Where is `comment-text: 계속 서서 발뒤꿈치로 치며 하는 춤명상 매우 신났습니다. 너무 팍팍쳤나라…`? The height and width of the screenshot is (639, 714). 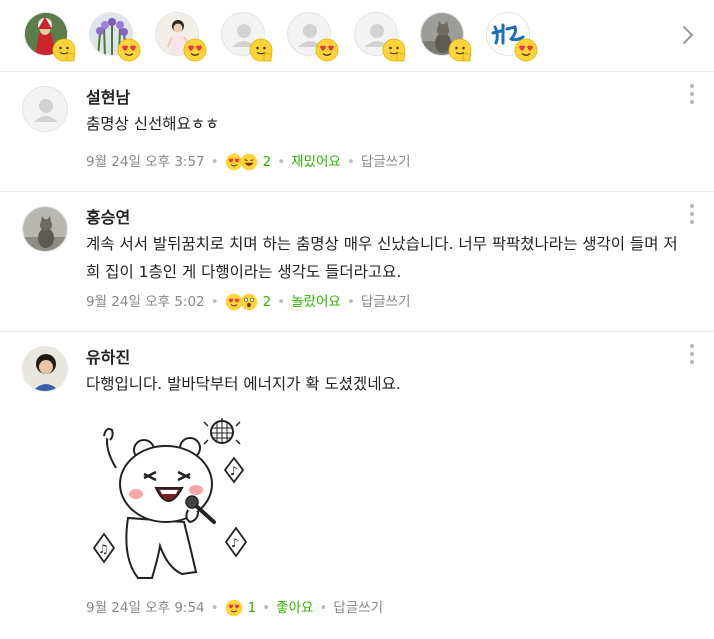
comment-text: 계속 서서 발뒤꿈치로 치며 하는 춤명상 매우 신났습니다. 너무 팍팍쳤나라… is located at coordinates (382, 258).